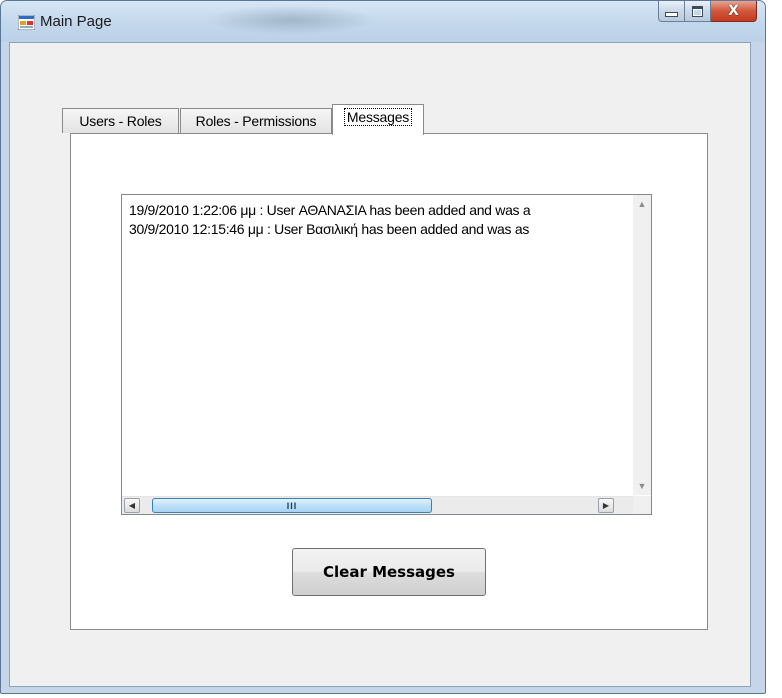  What do you see at coordinates (642, 204) in the screenshot?
I see `scroll-up-icon: ▲` at bounding box center [642, 204].